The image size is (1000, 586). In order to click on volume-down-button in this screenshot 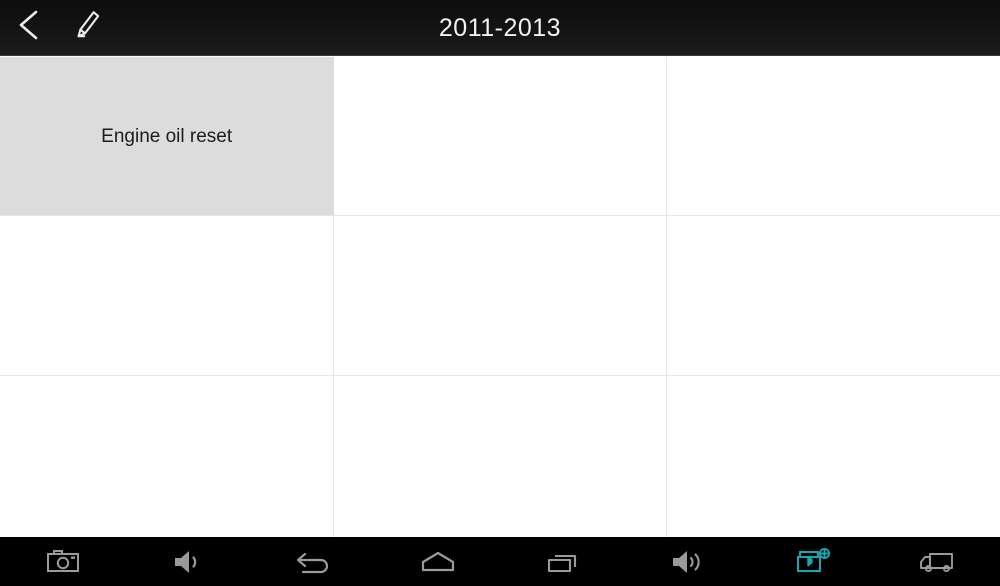, I will do `click(187, 561)`.